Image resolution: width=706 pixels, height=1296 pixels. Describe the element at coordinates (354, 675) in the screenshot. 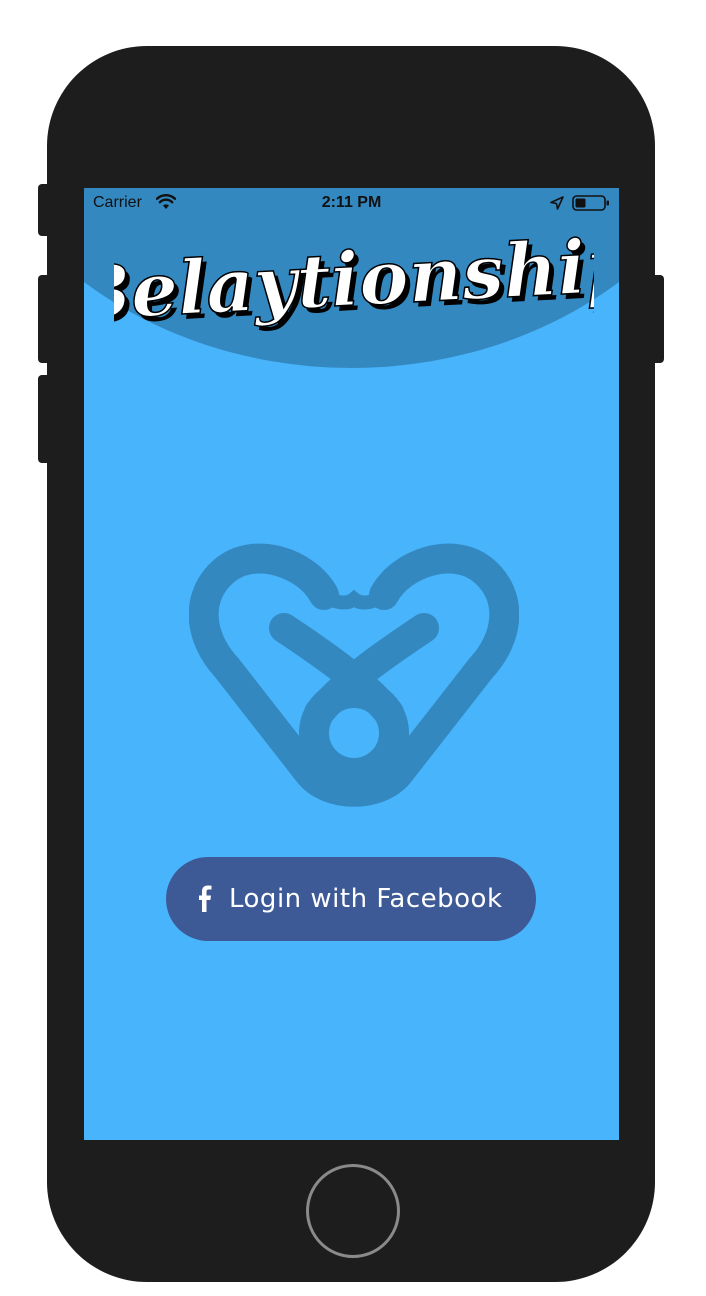

I see `heart-rope-logo-icon` at that location.